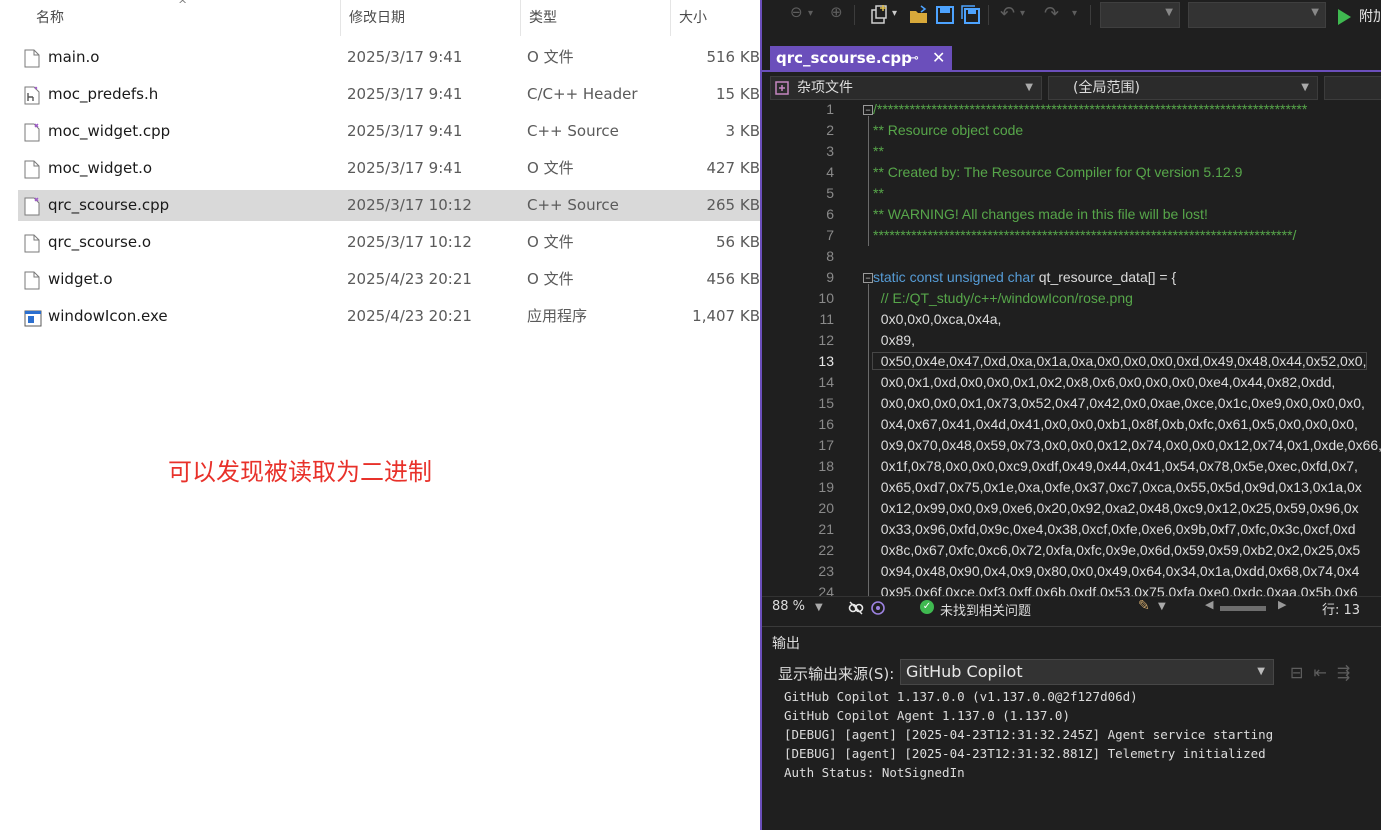 The width and height of the screenshot is (1381, 830). What do you see at coordinates (830, 109) in the screenshot?
I see `line-number: 1` at bounding box center [830, 109].